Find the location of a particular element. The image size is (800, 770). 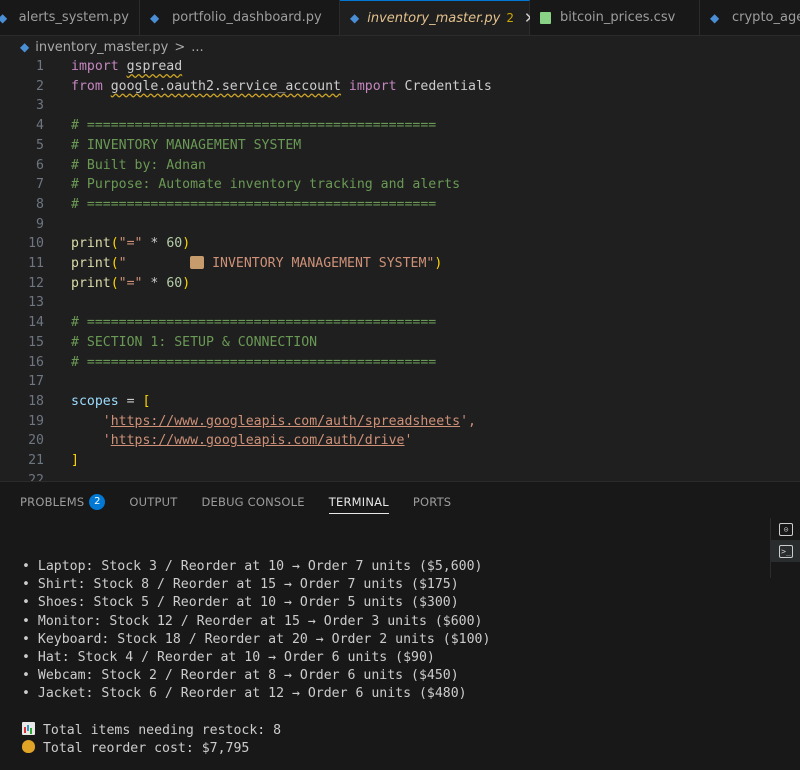

tab-problems: PROBLEMS 2 is located at coordinates (63, 502).